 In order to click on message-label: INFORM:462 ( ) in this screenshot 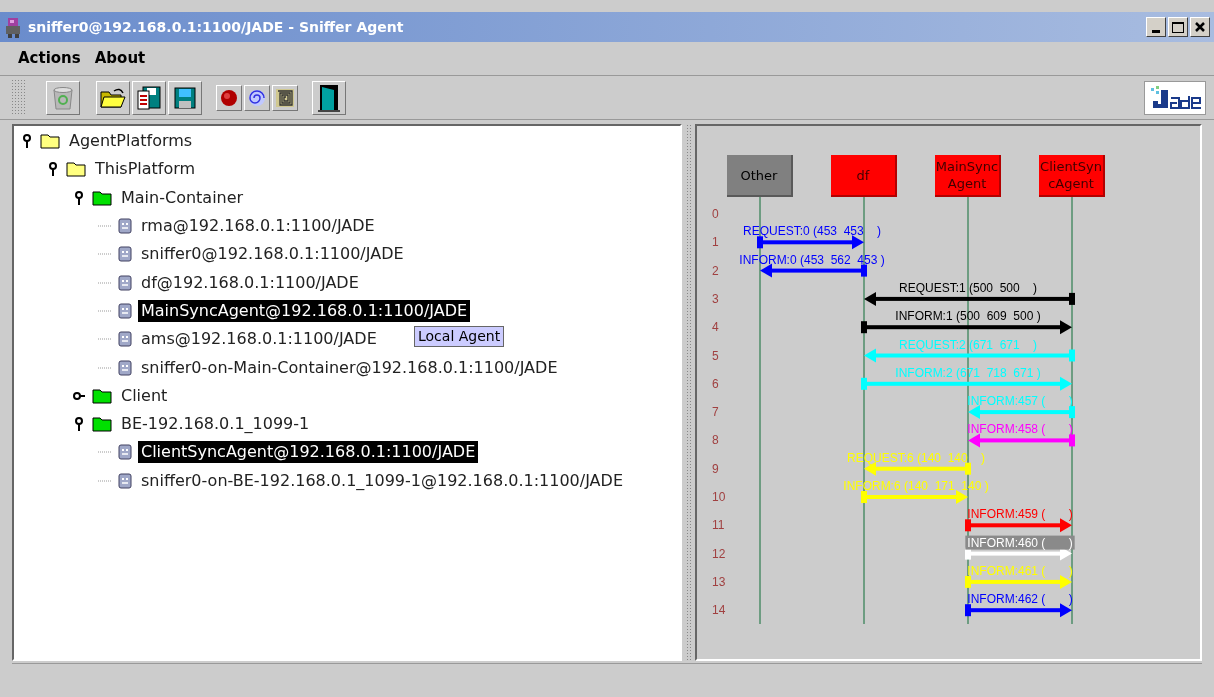, I will do `click(1020, 599)`.